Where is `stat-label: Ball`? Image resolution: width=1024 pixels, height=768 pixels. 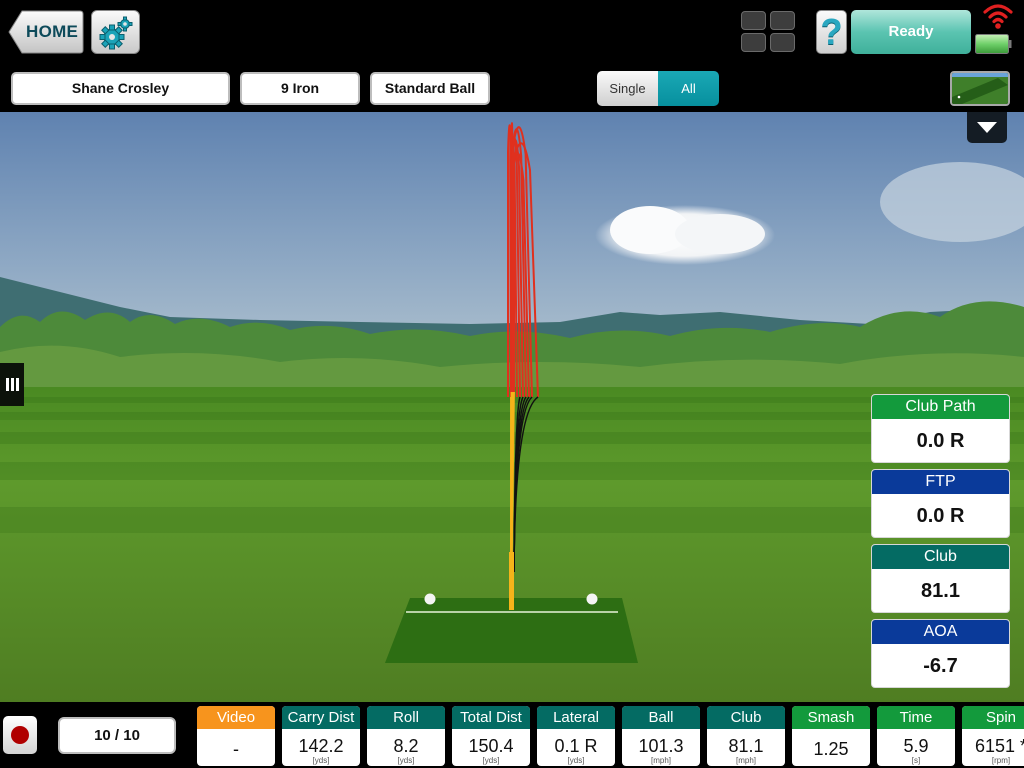
stat-label: Ball is located at coordinates (661, 717).